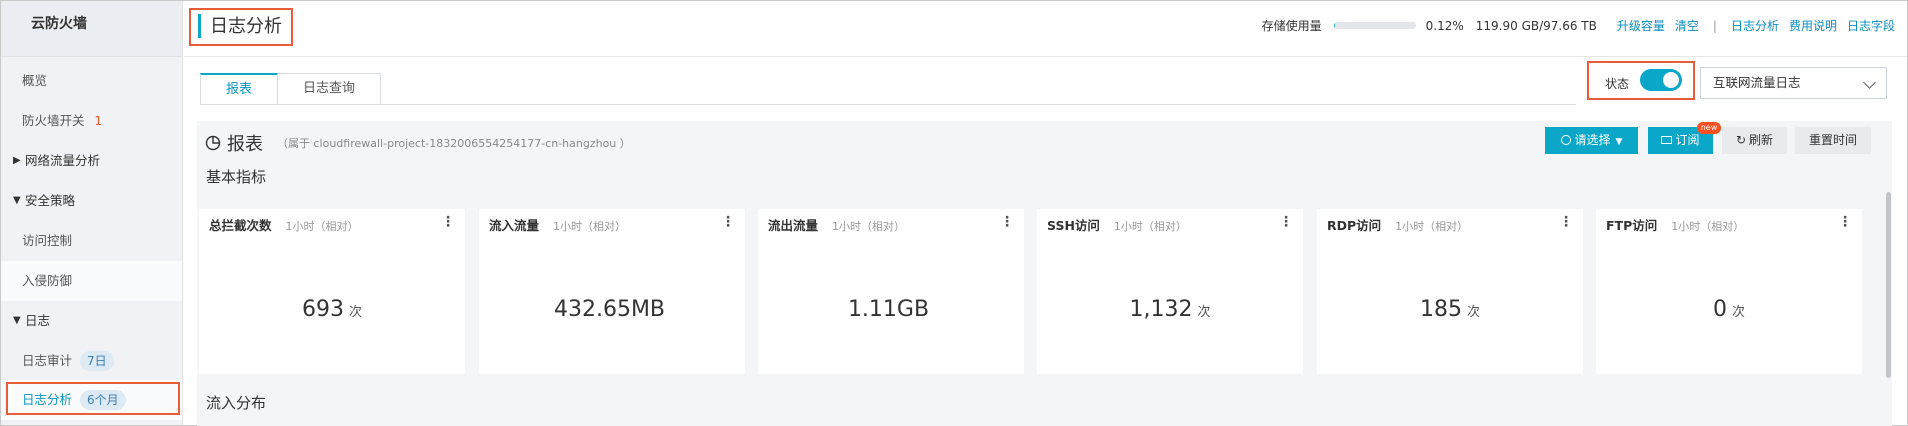 The image size is (1908, 426). Describe the element at coordinates (91, 81) in the screenshot. I see `sidebar-item-overview: 概览` at that location.